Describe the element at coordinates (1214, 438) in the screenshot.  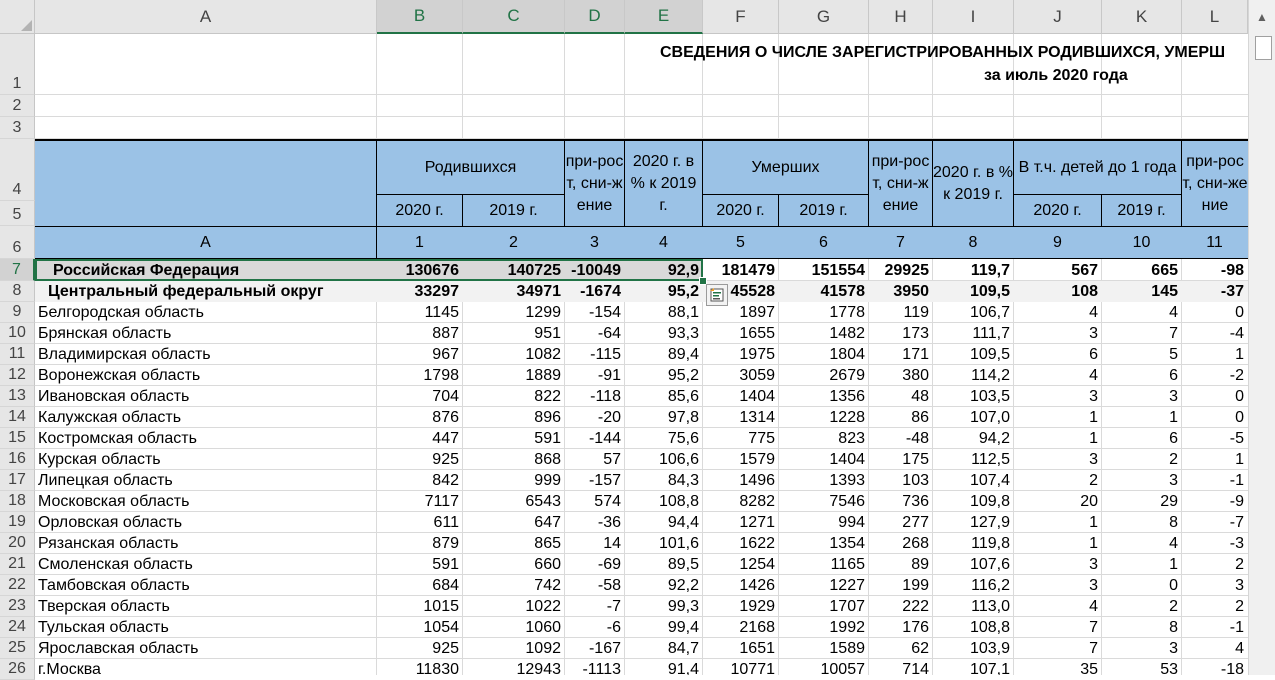
I see `value-cell: -5` at that location.